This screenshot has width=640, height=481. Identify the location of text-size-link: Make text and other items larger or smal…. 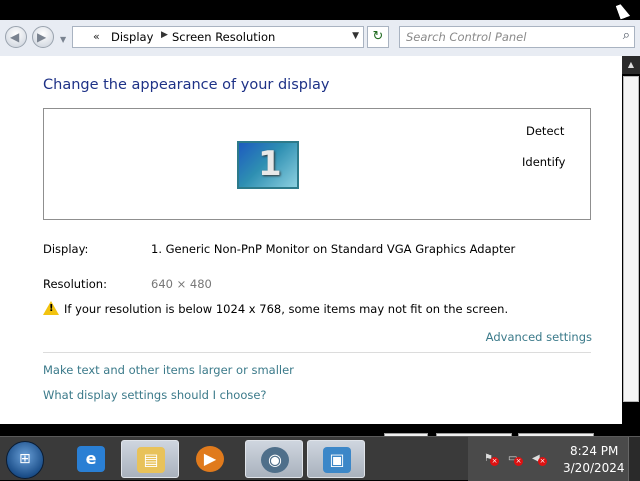
(168, 370).